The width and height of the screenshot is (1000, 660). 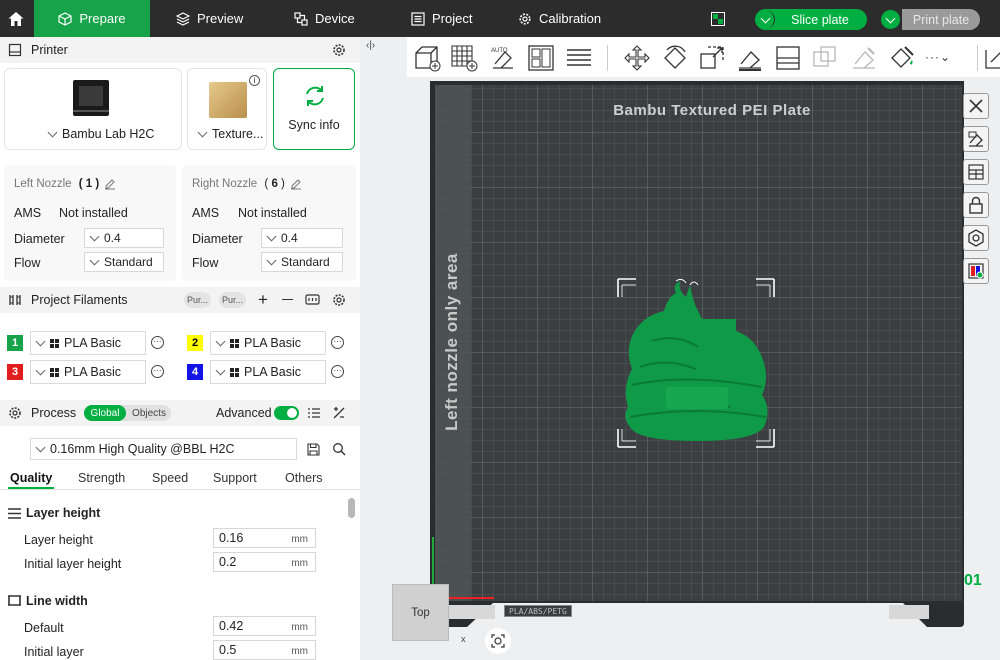 I want to click on plate-material-tag: PLA/ABS/PETG, so click(x=538, y=611).